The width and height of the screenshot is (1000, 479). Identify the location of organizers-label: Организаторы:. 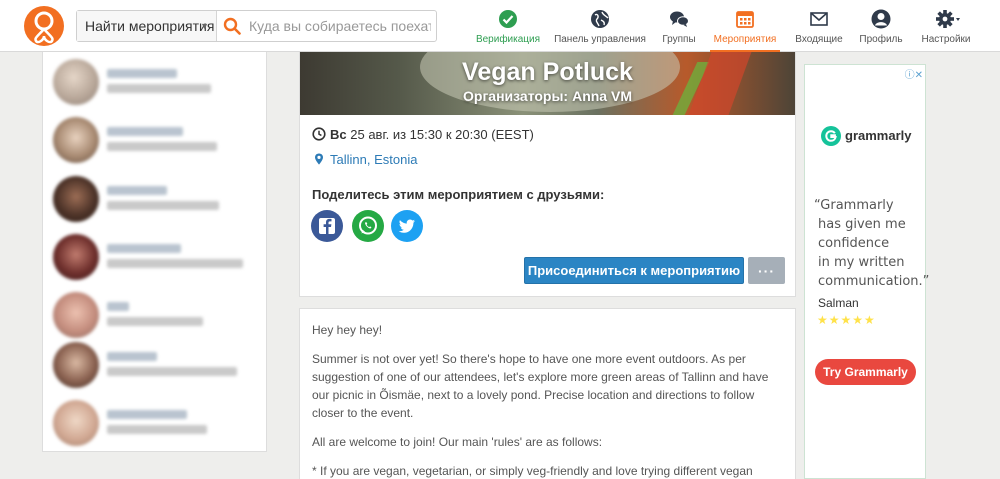
(516, 96).